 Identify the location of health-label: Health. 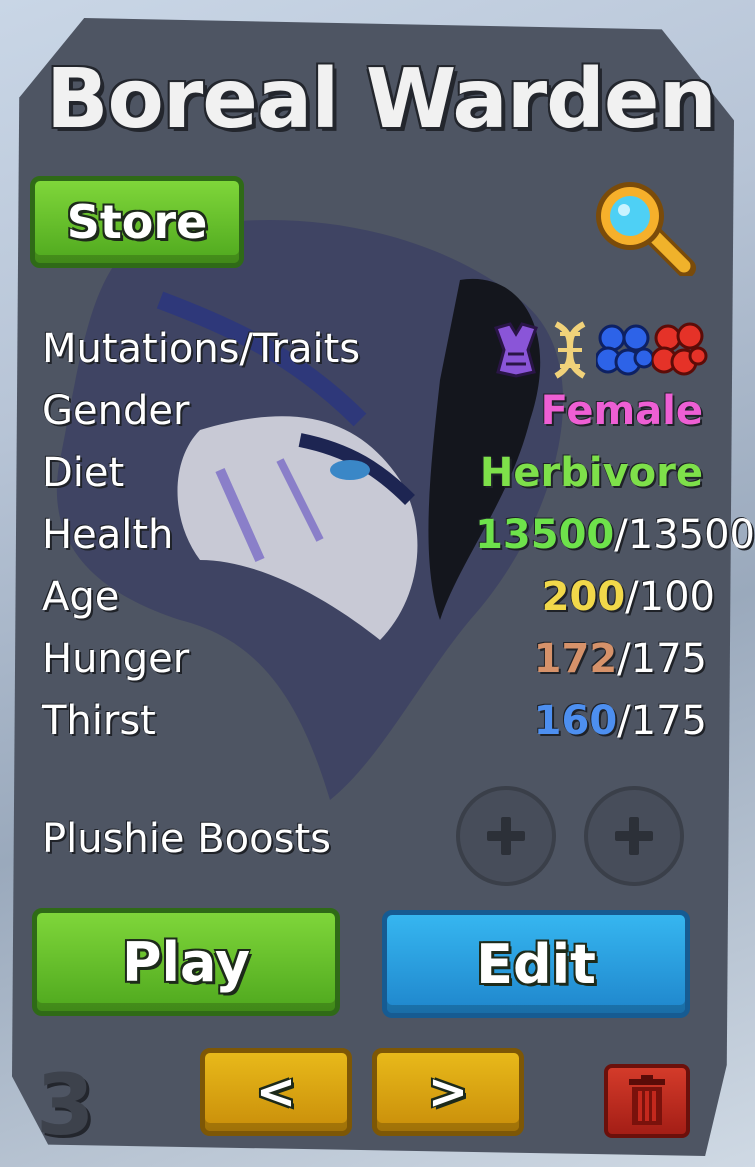
(108, 535).